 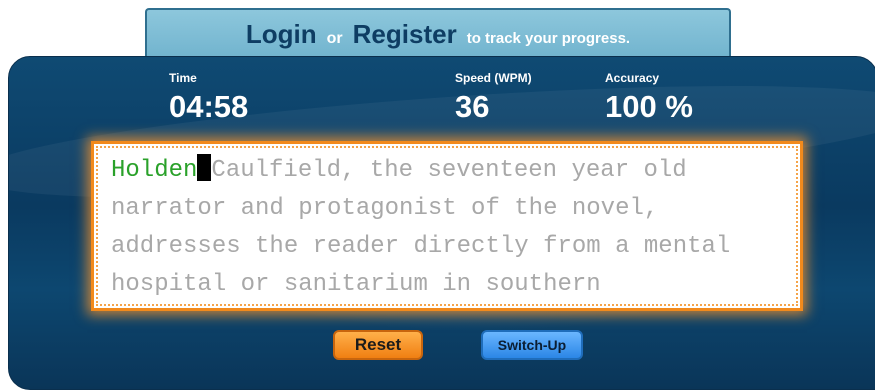 I want to click on register-link: Register, so click(x=405, y=34).